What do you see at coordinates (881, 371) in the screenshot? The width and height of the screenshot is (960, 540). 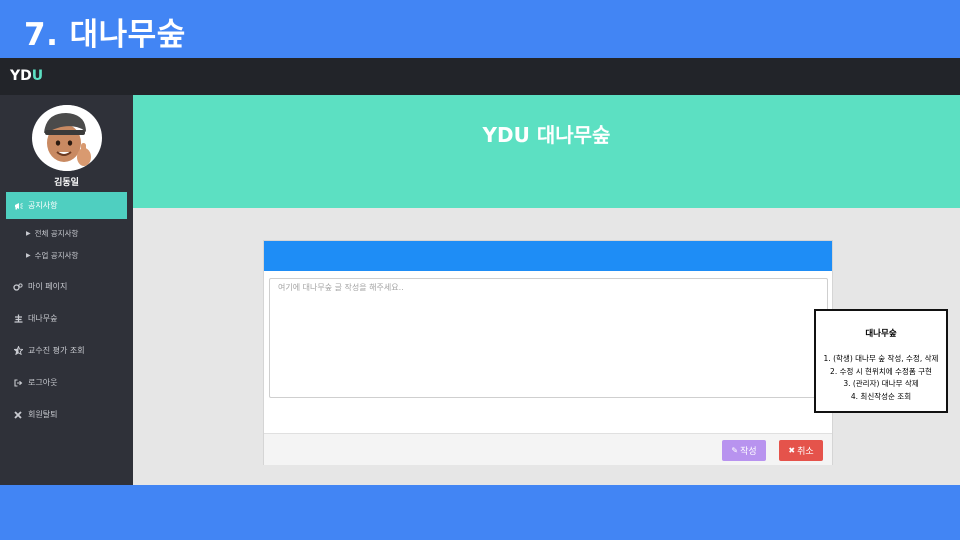 I see `note-line: 2. 수정 시 현위치에 수정폼 구현` at bounding box center [881, 371].